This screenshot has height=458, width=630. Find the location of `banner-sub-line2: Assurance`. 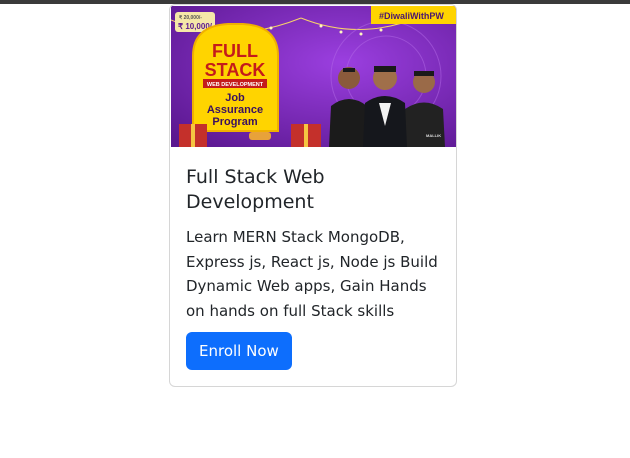

banner-sub-line2: Assurance is located at coordinates (235, 110).